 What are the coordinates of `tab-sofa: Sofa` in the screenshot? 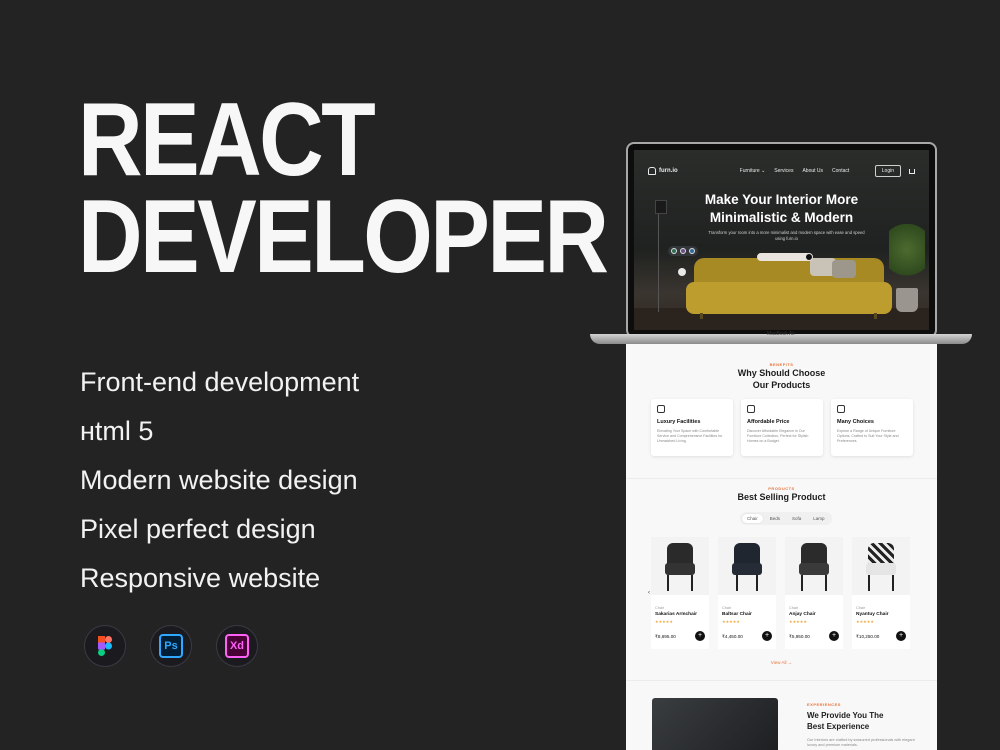 It's located at (796, 518).